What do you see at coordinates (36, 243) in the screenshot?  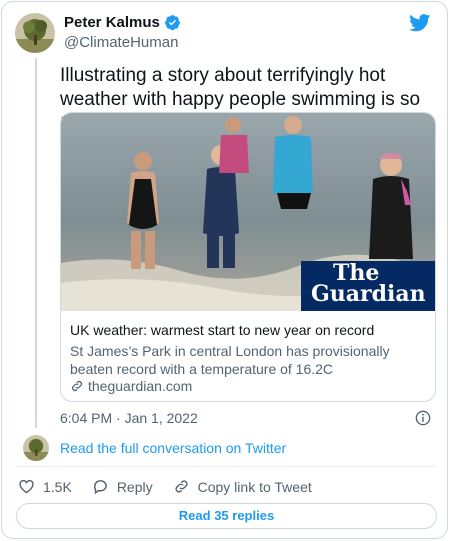 I see `thread-line` at bounding box center [36, 243].